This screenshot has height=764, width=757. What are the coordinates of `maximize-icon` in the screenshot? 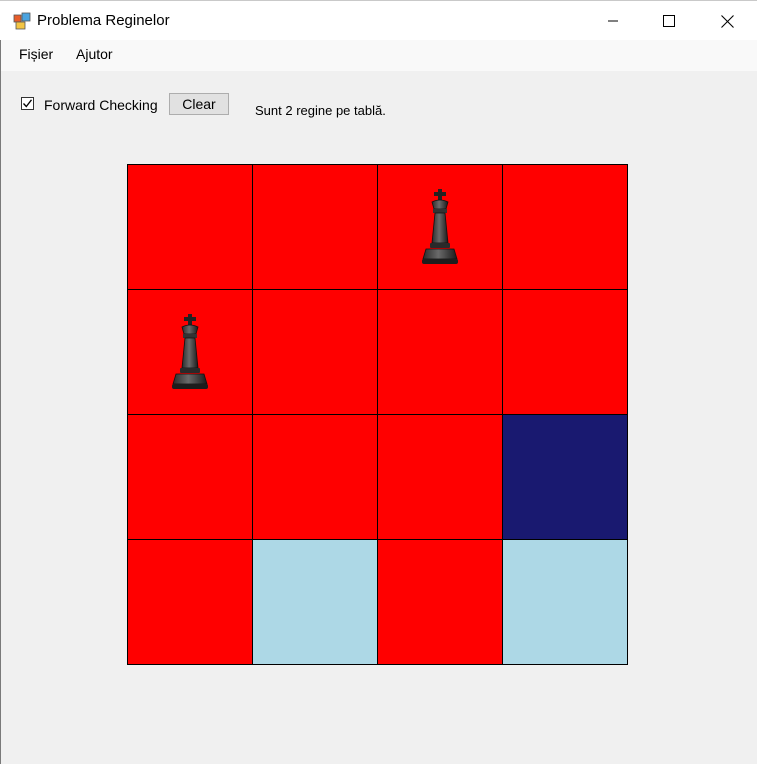 It's located at (669, 21).